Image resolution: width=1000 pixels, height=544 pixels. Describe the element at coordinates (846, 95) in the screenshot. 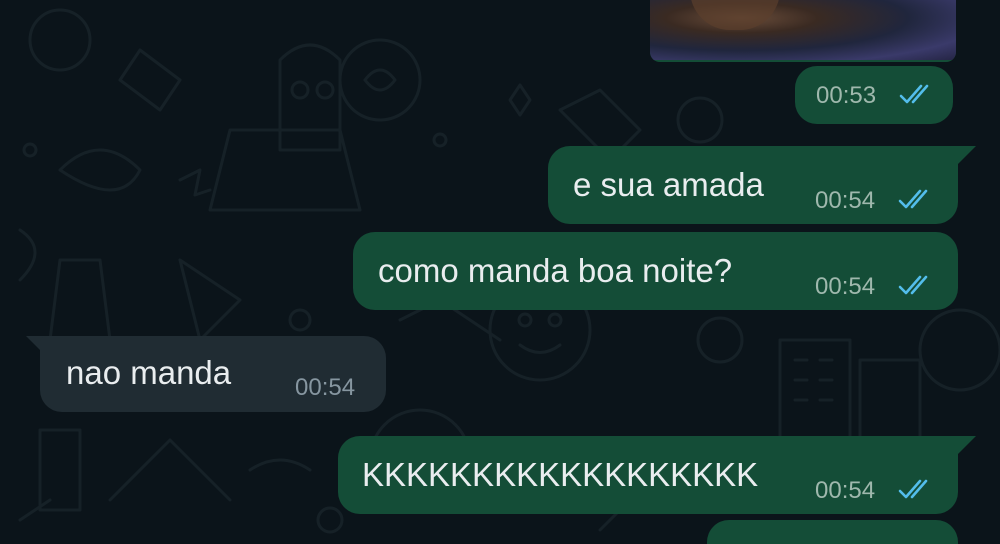

I see `message-time: 00:53` at that location.